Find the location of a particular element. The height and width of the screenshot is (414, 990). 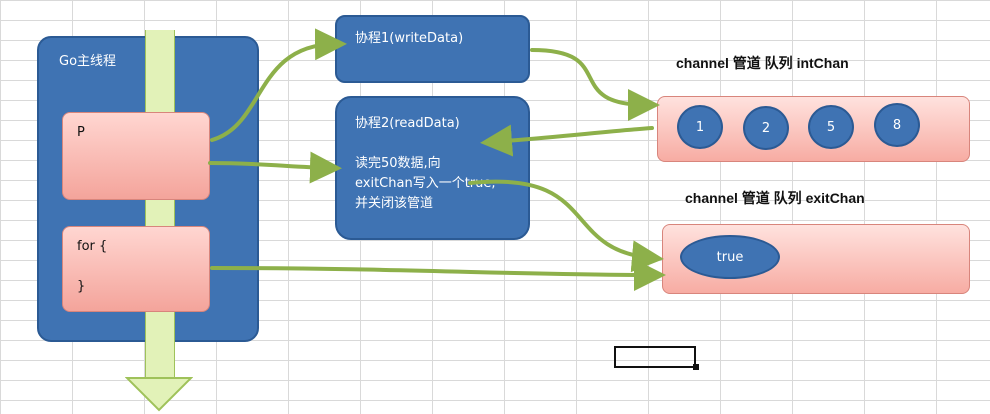

thread-timeline-bar is located at coordinates (160, 205).